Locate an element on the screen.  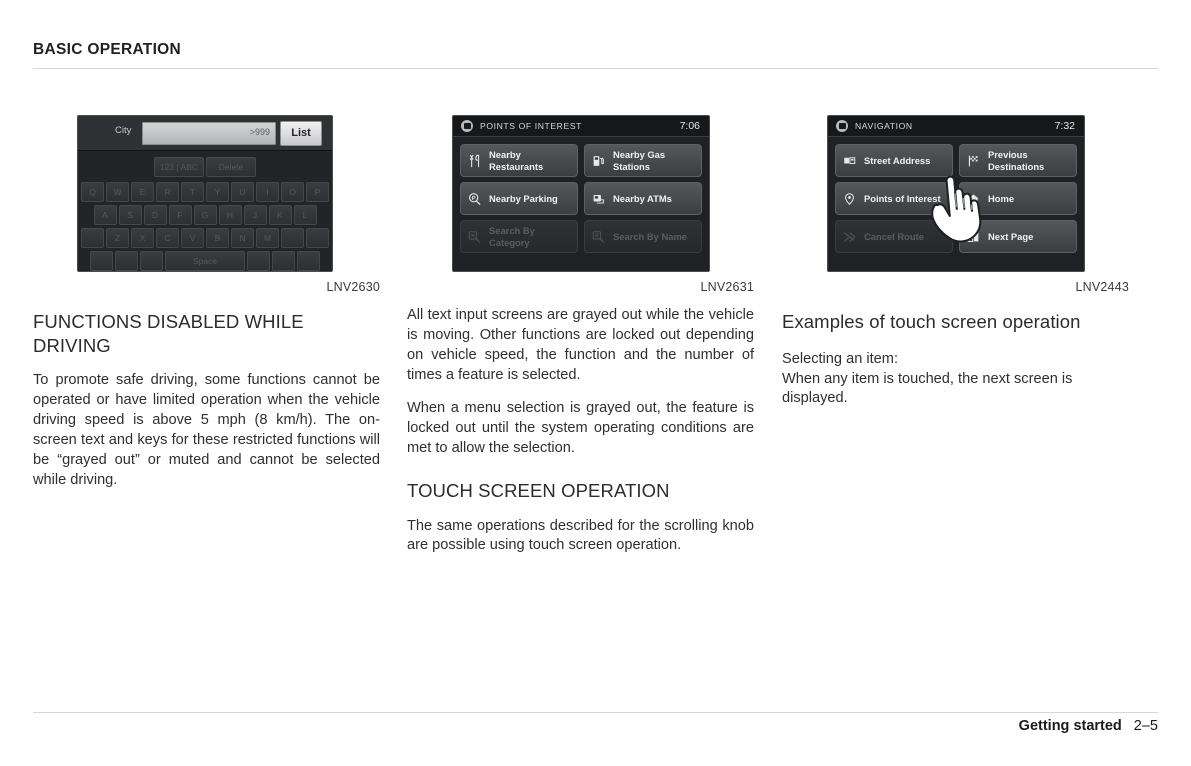
keyboard-key: T is located at coordinates (192, 192).